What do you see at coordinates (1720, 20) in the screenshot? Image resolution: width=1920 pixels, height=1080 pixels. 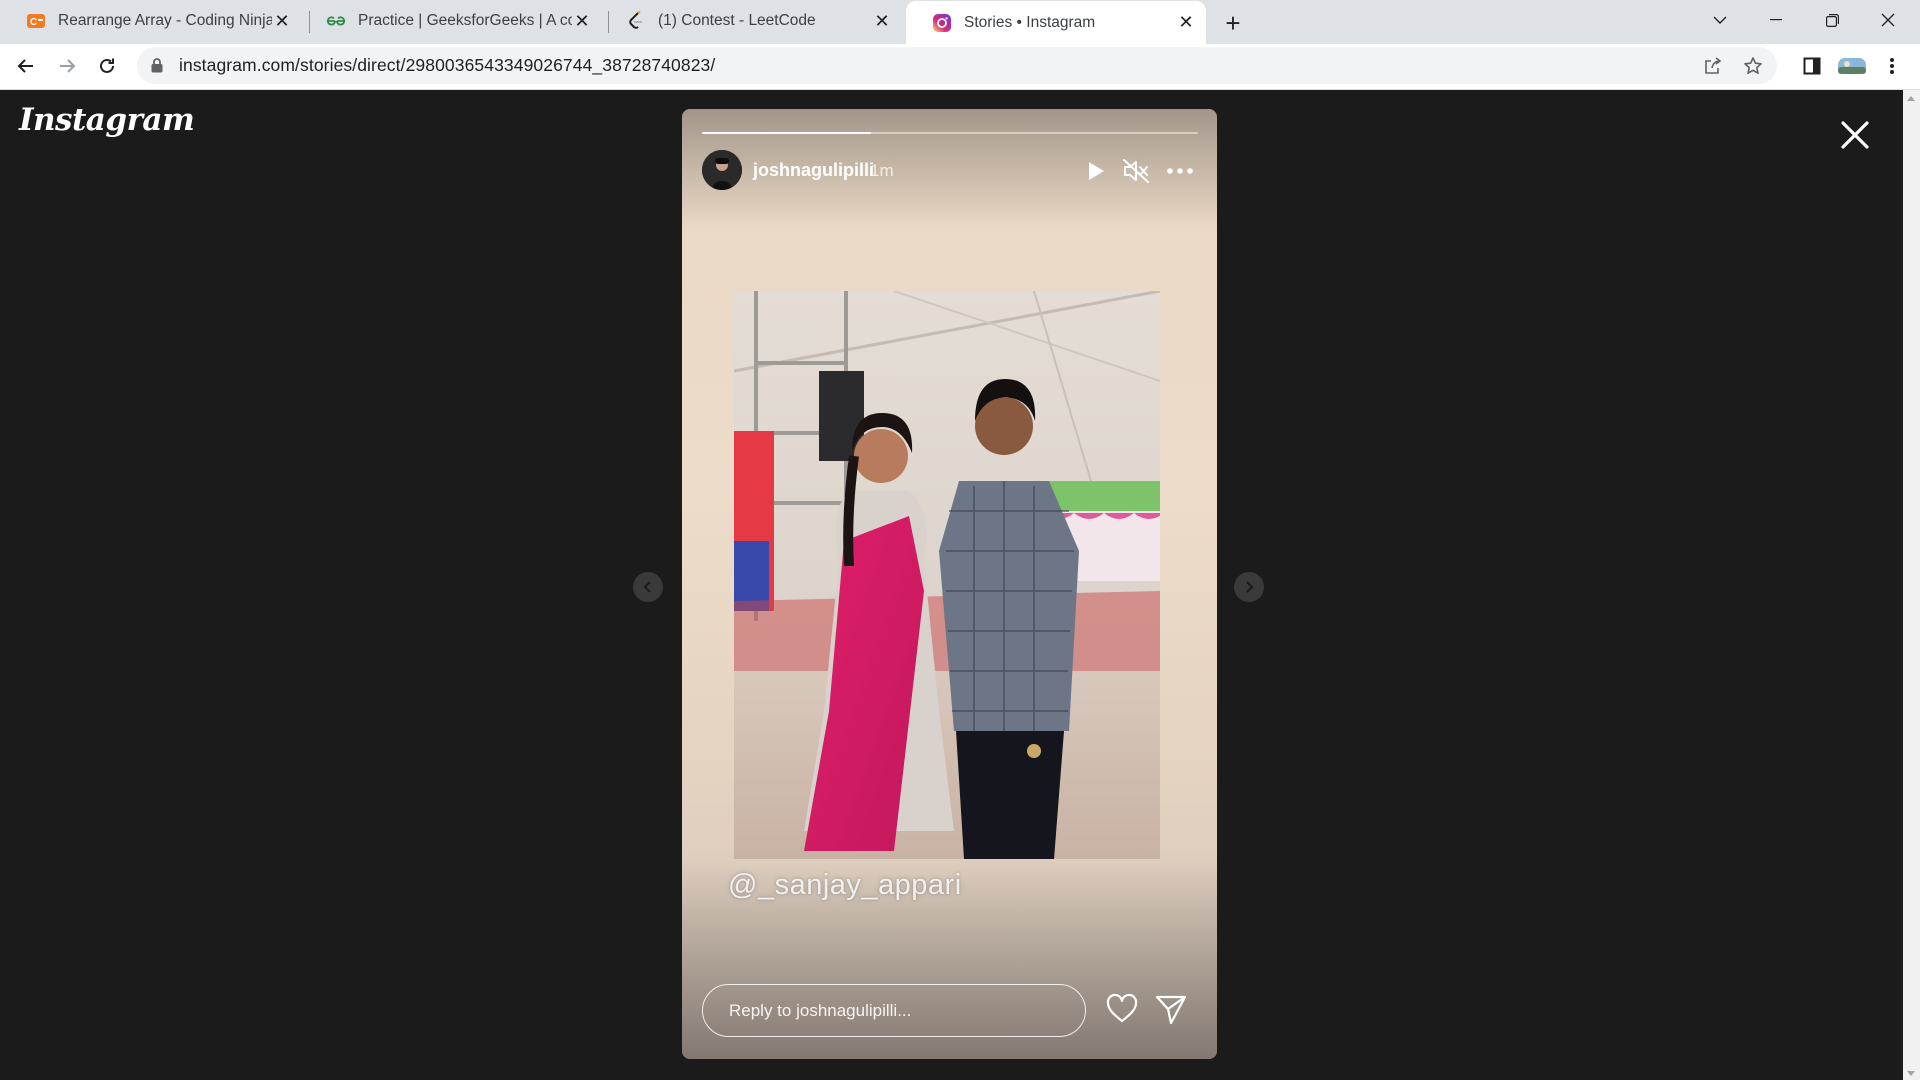 I see `tab-search-icon` at bounding box center [1720, 20].